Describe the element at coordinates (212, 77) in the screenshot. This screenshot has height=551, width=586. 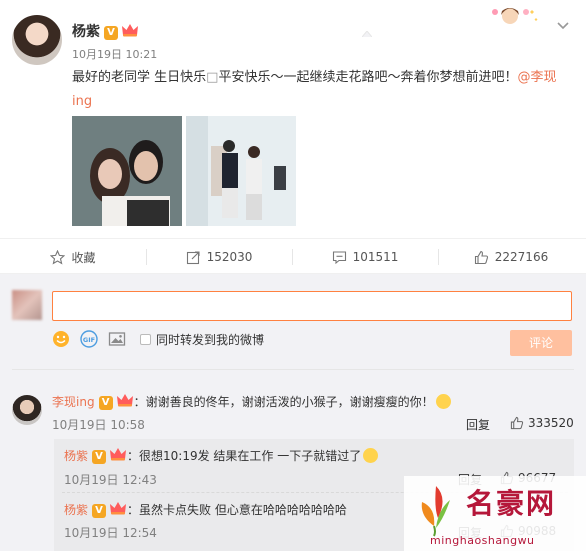
I see `post-text-symbol: □` at that location.